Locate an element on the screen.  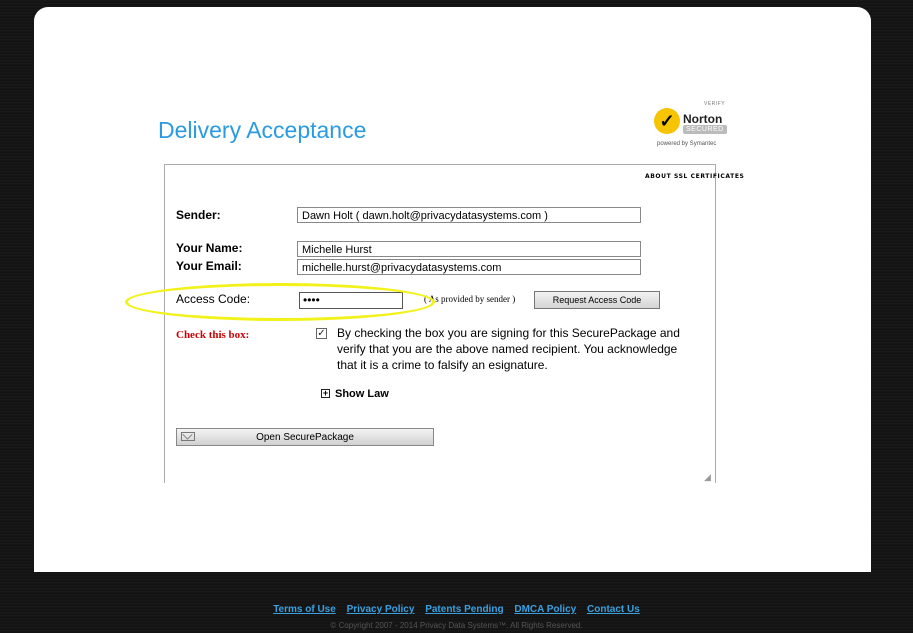
norton-secured-label: SECURED is located at coordinates (705, 129).